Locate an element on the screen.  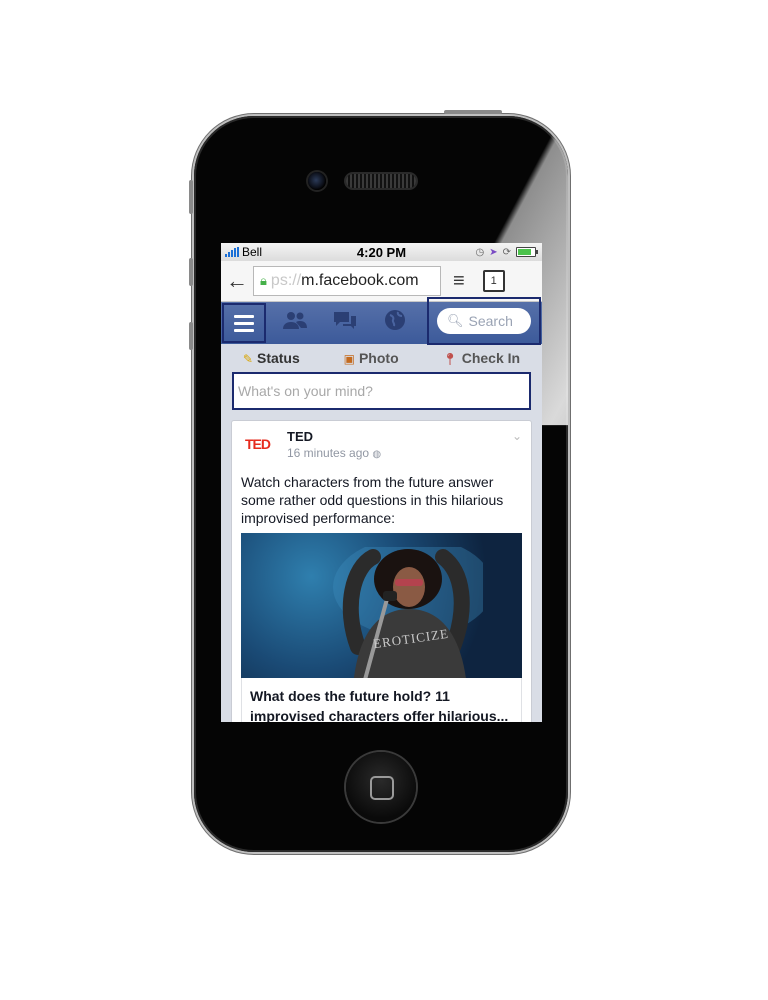
status-label: Status is located at coordinates (278, 358).